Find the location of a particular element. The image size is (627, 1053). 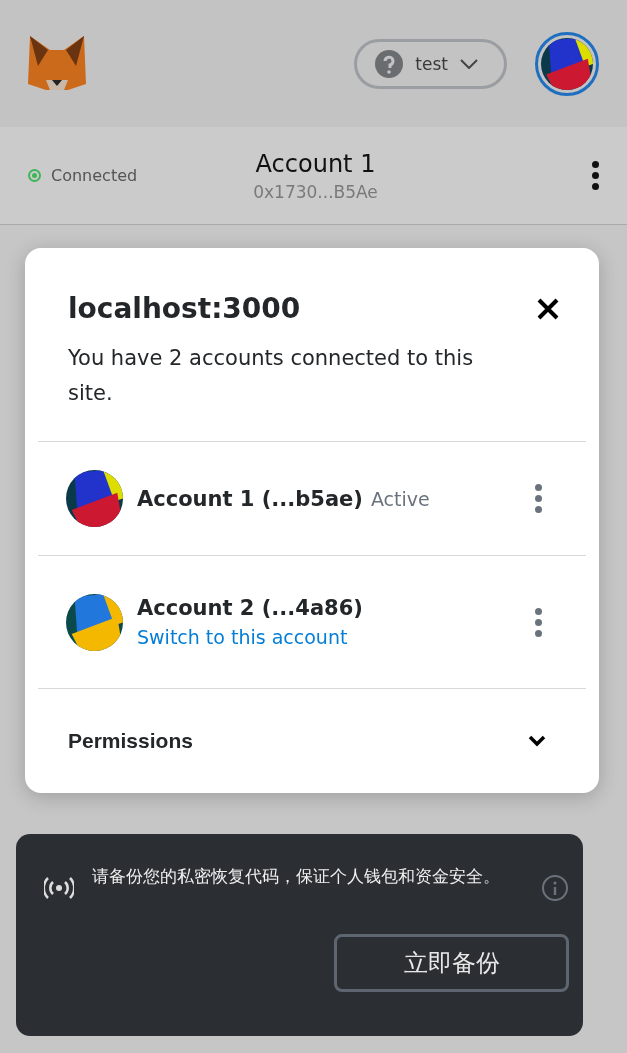

dialog-description: You have 2 accounts connected to this site. is located at coordinates (271, 376).